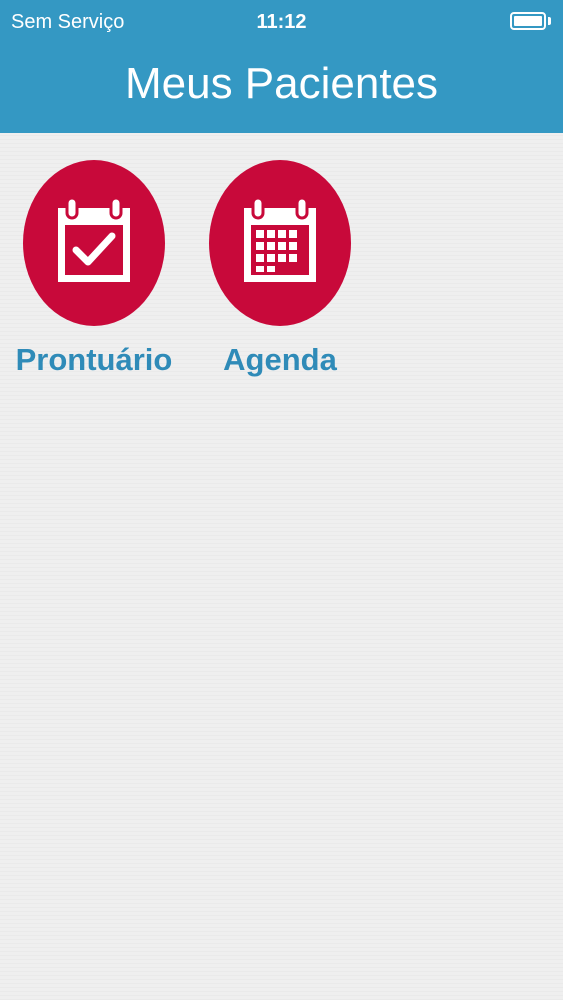 Image resolution: width=563 pixels, height=1000 pixels. I want to click on prontuario-label: Prontuário, so click(94, 360).